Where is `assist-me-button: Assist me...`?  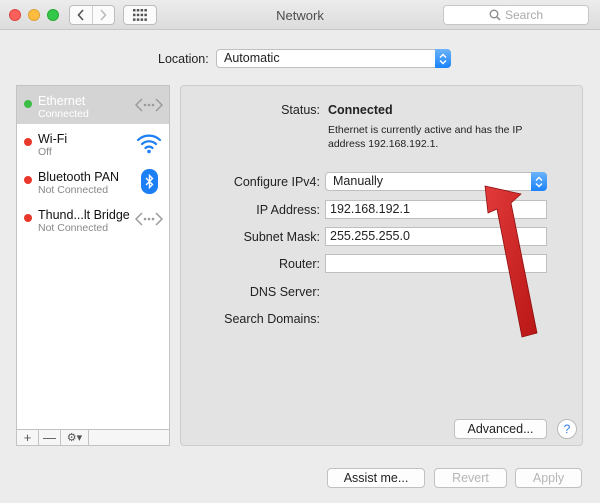 assist-me-button: Assist me... is located at coordinates (376, 478).